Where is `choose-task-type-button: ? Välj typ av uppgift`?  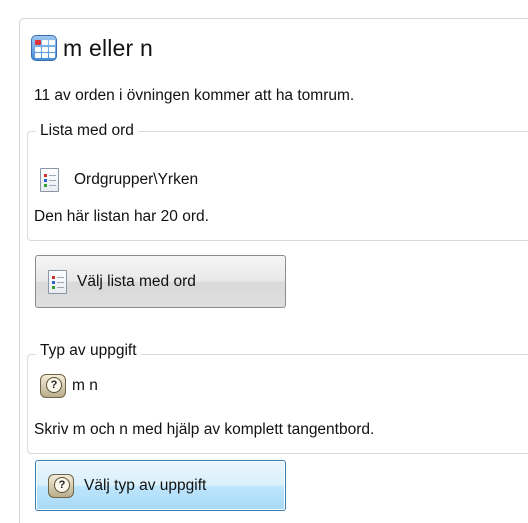
choose-task-type-button: ? Välj typ av uppgift is located at coordinates (160, 485).